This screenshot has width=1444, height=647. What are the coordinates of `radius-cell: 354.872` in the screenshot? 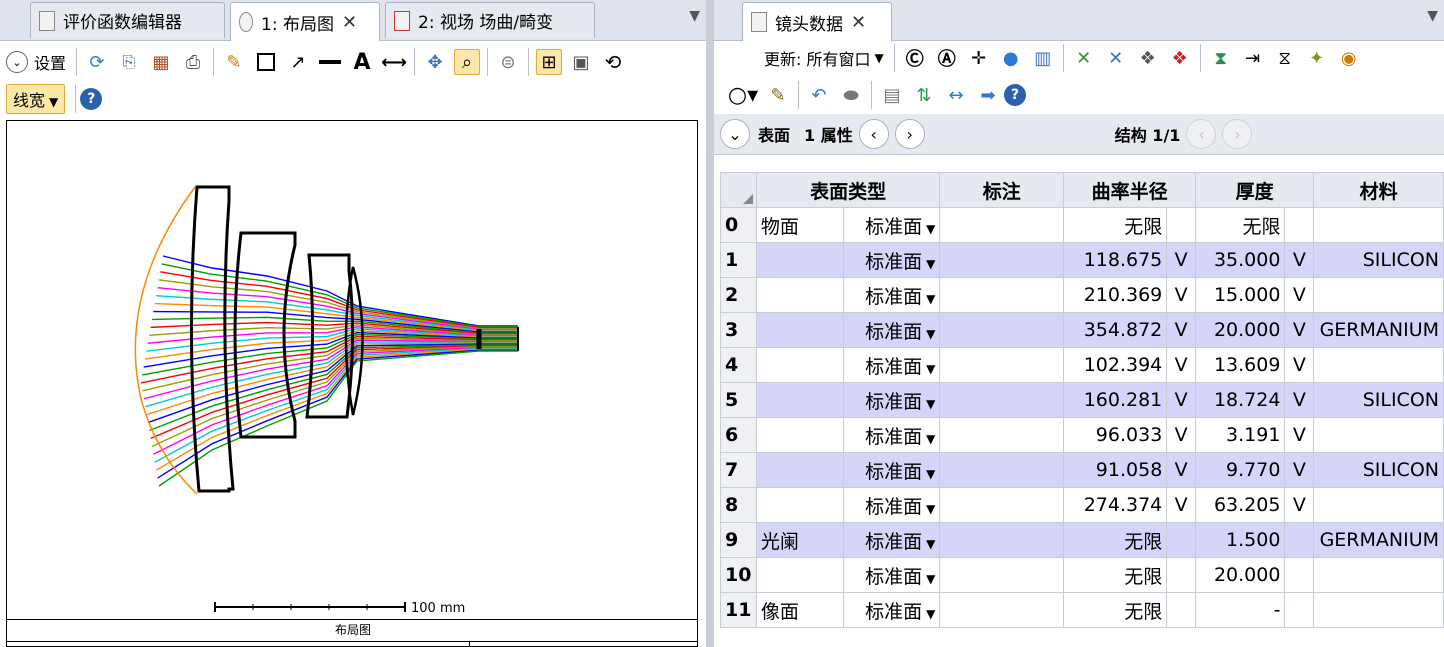 It's located at (1115, 330).